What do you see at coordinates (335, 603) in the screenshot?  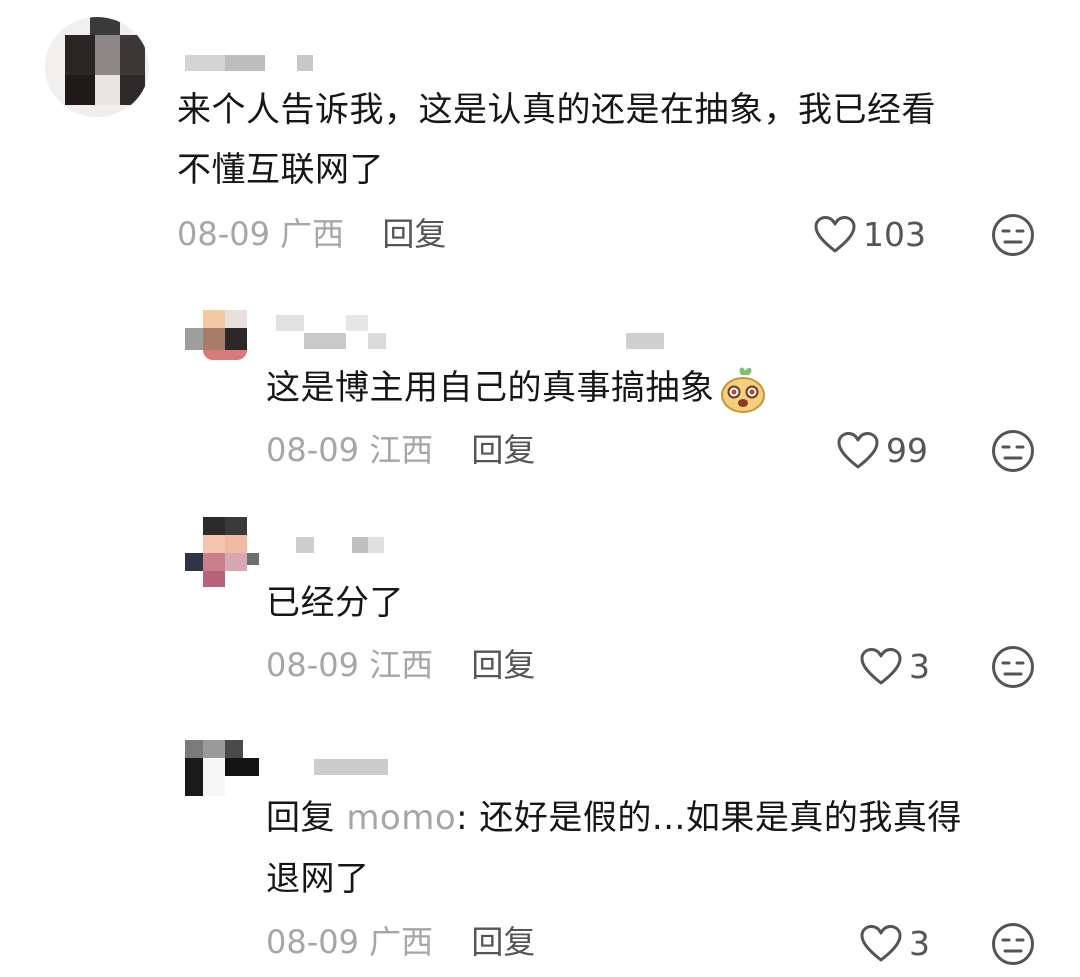 I see `comment-text: 已经分了` at bounding box center [335, 603].